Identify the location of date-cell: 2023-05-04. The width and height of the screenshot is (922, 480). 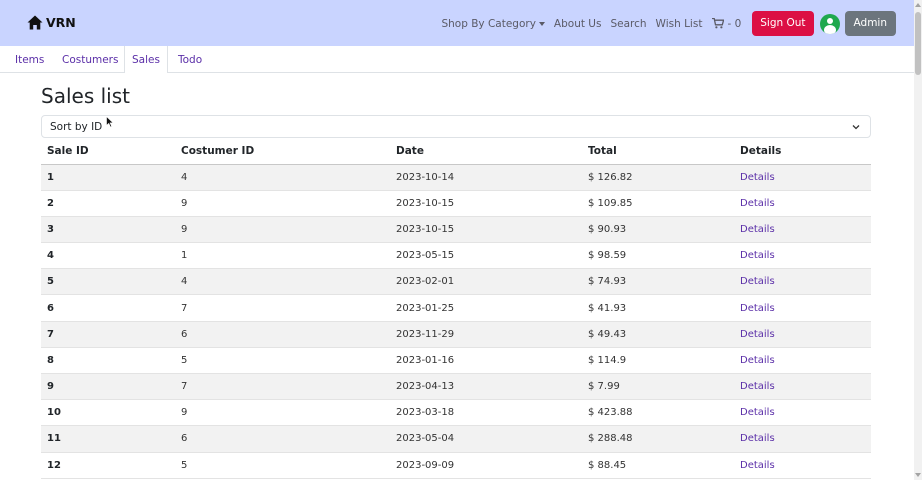
(486, 439).